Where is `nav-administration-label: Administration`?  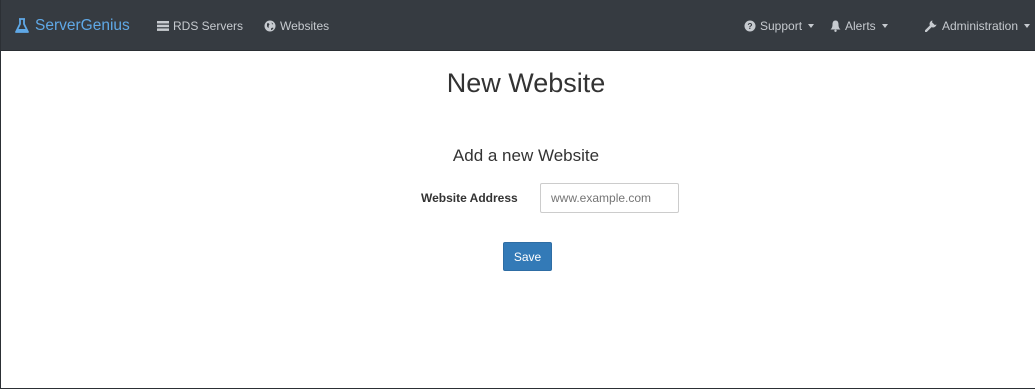 nav-administration-label: Administration is located at coordinates (980, 25).